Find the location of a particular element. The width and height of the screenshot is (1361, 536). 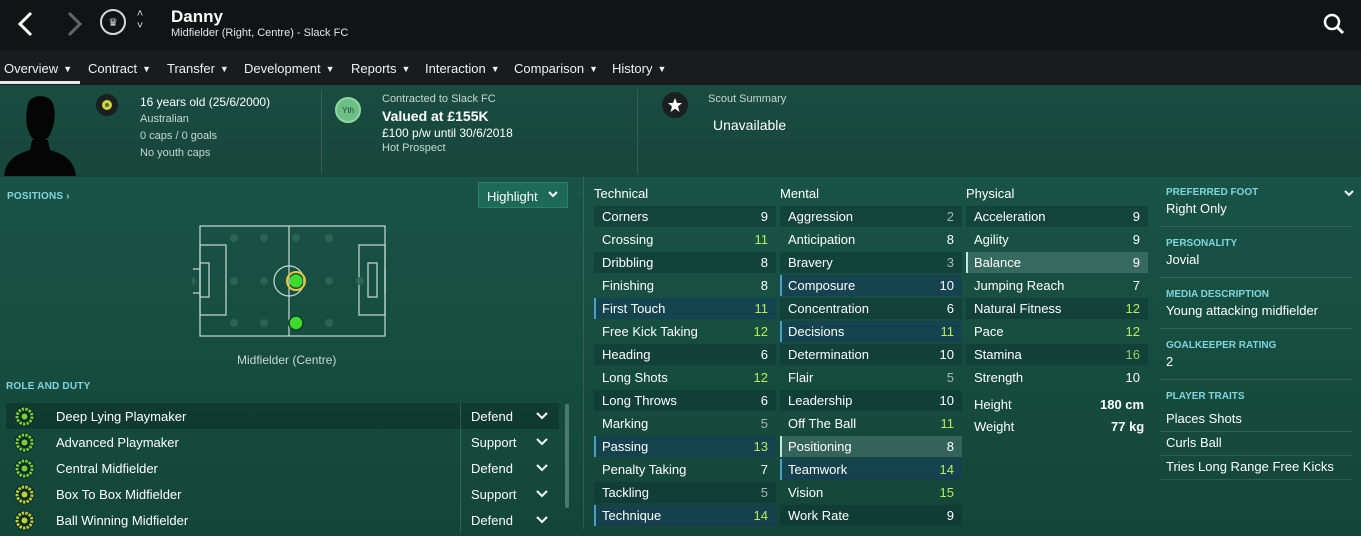

duty-label: Support is located at coordinates (494, 494).